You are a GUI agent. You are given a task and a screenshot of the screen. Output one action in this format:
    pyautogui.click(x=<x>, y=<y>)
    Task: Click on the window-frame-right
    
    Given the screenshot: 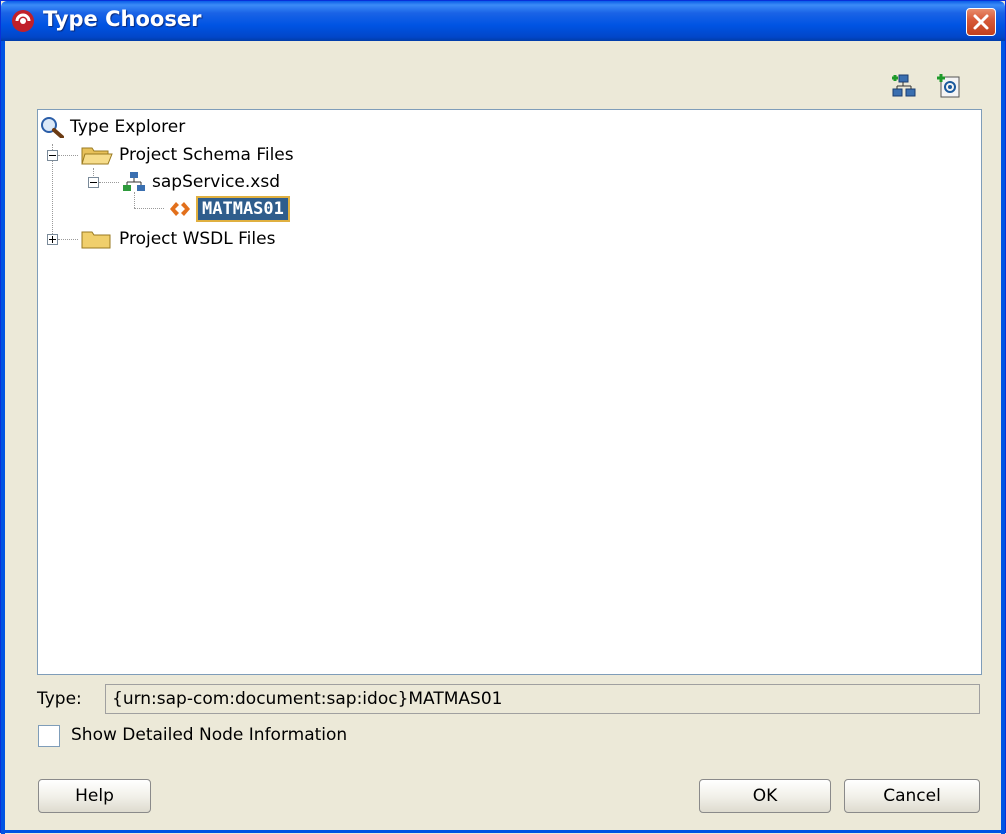 What is the action you would take?
    pyautogui.click(x=1003, y=437)
    